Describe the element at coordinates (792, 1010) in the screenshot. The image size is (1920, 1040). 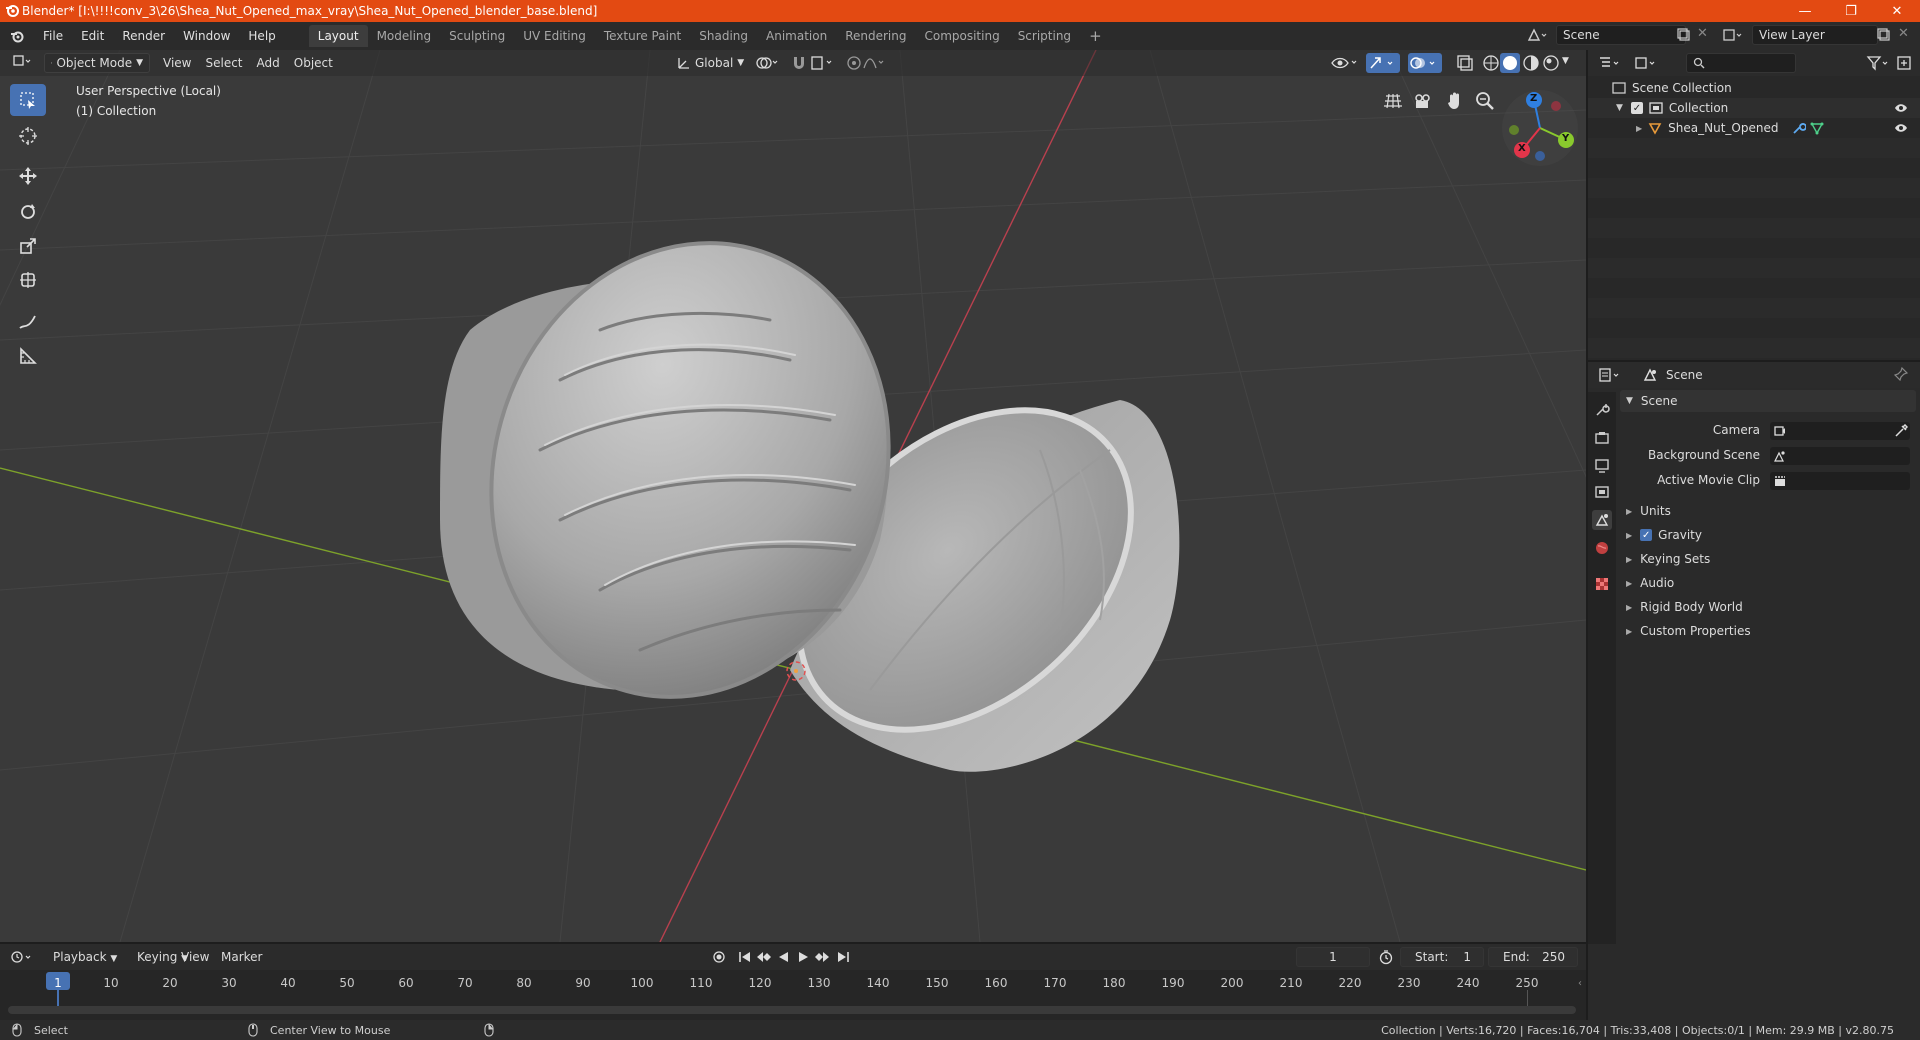
I see `timeline-scrollbar` at that location.